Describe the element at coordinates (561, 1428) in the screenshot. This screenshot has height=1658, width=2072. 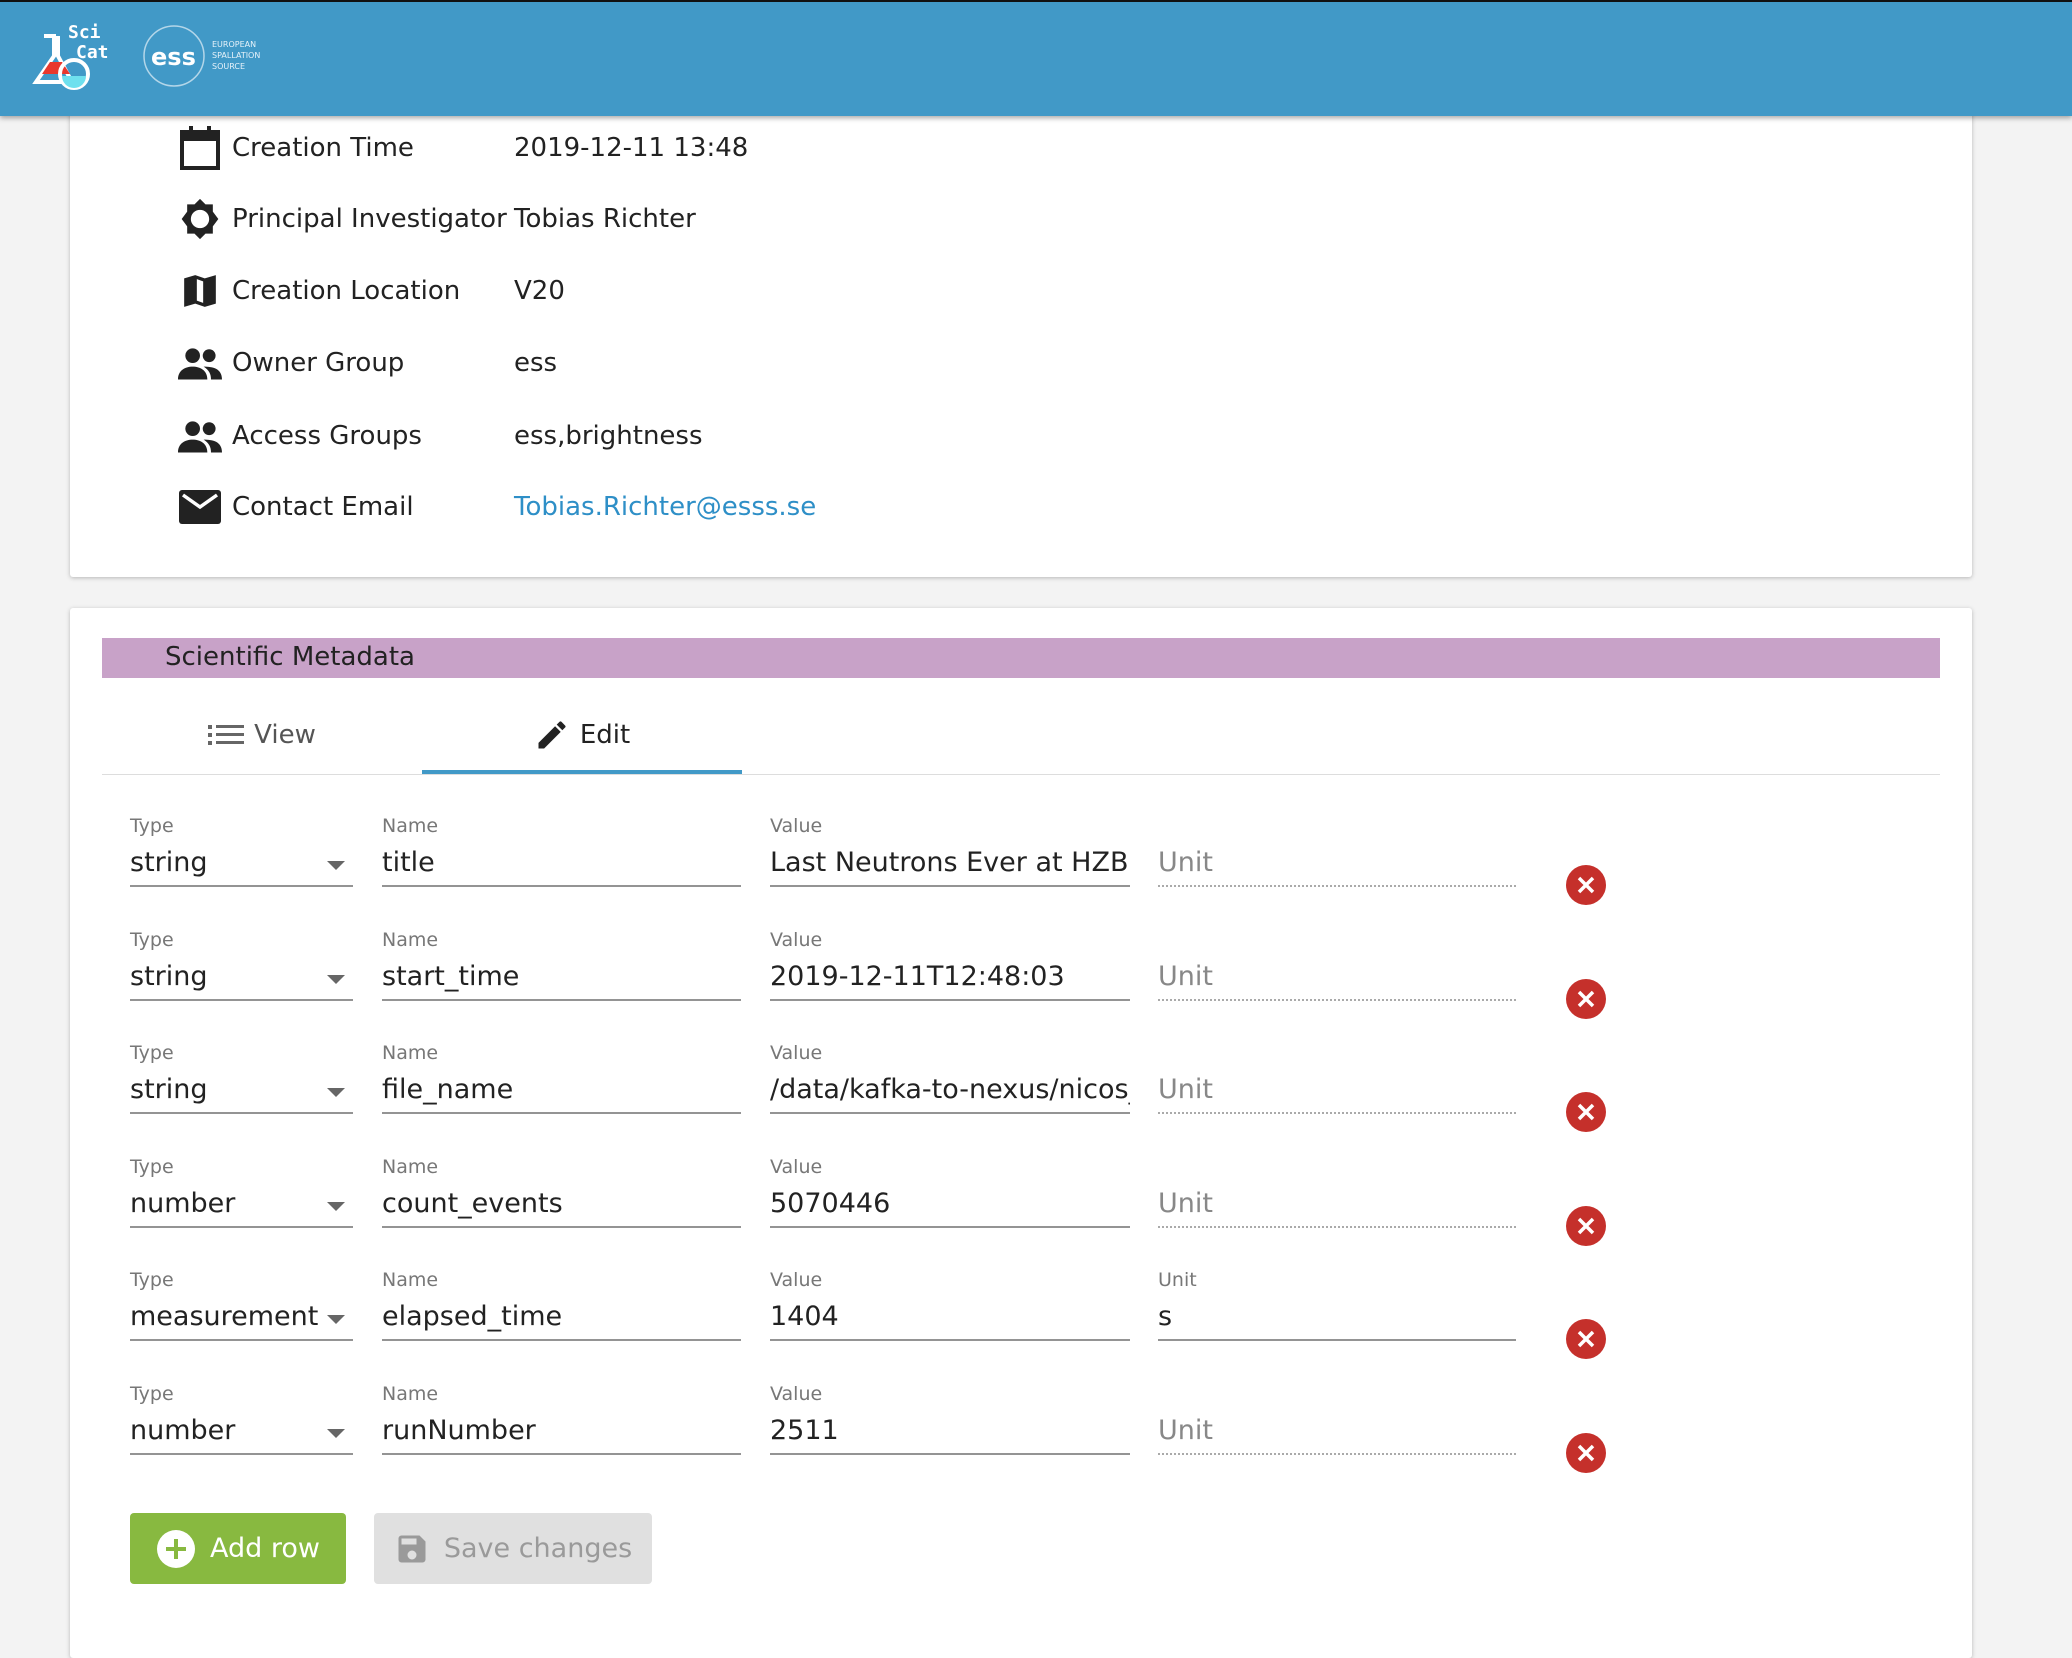
I see `name-input: Name runNumber` at that location.